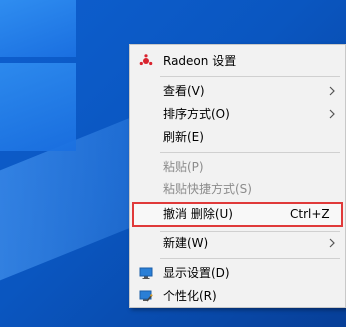  Describe the element at coordinates (198, 214) in the screenshot. I see `menu-item-label: 撤消 删除(U)` at that location.